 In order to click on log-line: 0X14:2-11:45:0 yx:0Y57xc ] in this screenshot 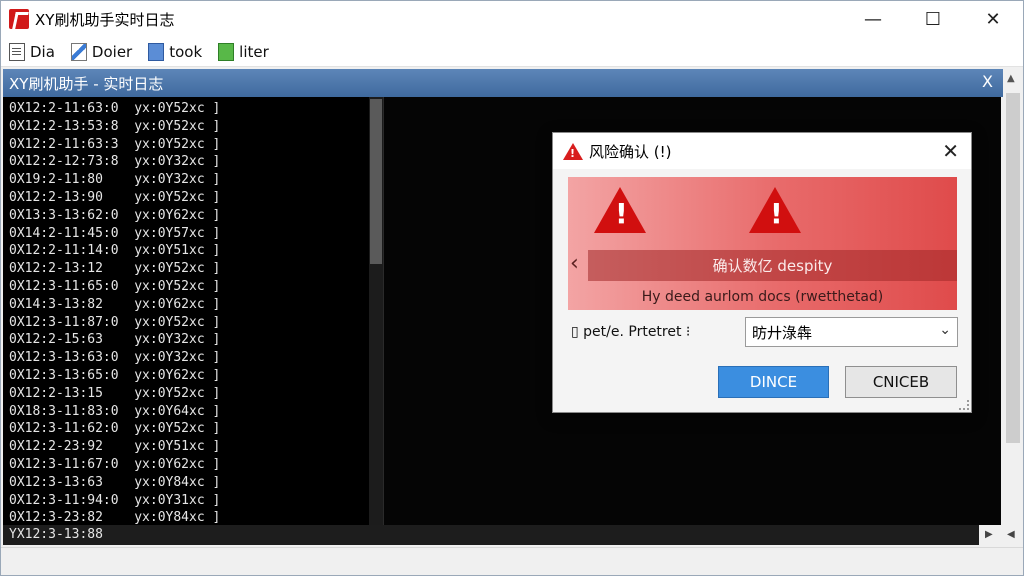, I will do `click(115, 233)`.